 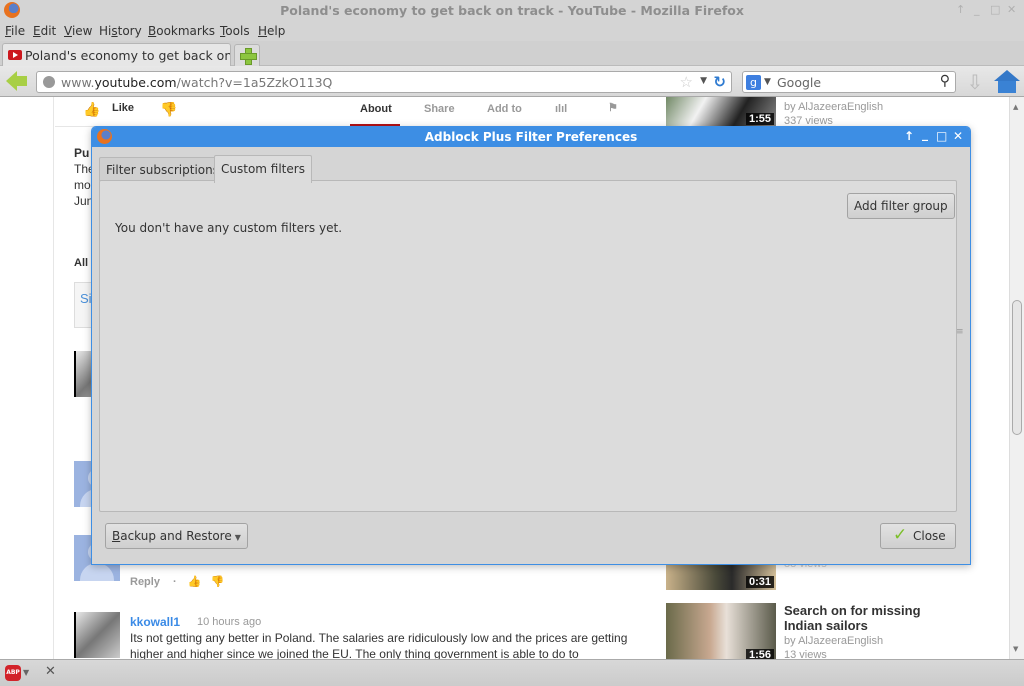 What do you see at coordinates (152, 31) in the screenshot?
I see `menu-mnemonic: B` at bounding box center [152, 31].